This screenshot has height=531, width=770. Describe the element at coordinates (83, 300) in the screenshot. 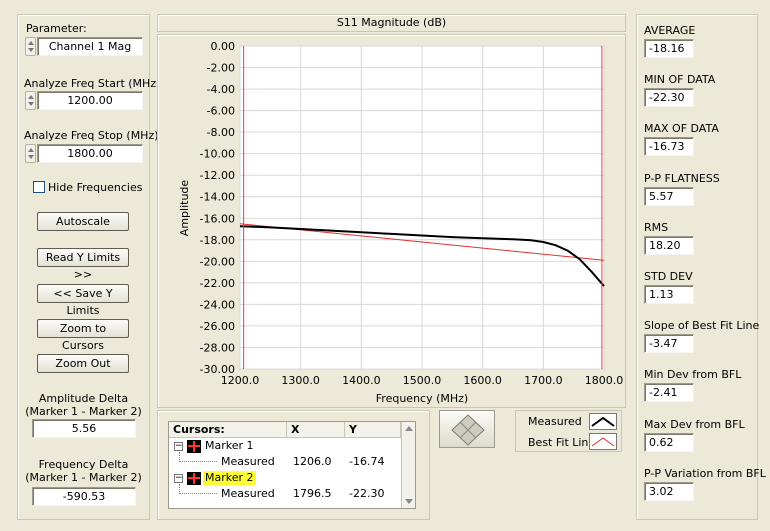

I see `save-y-limits-button: << Save Y Limits` at that location.